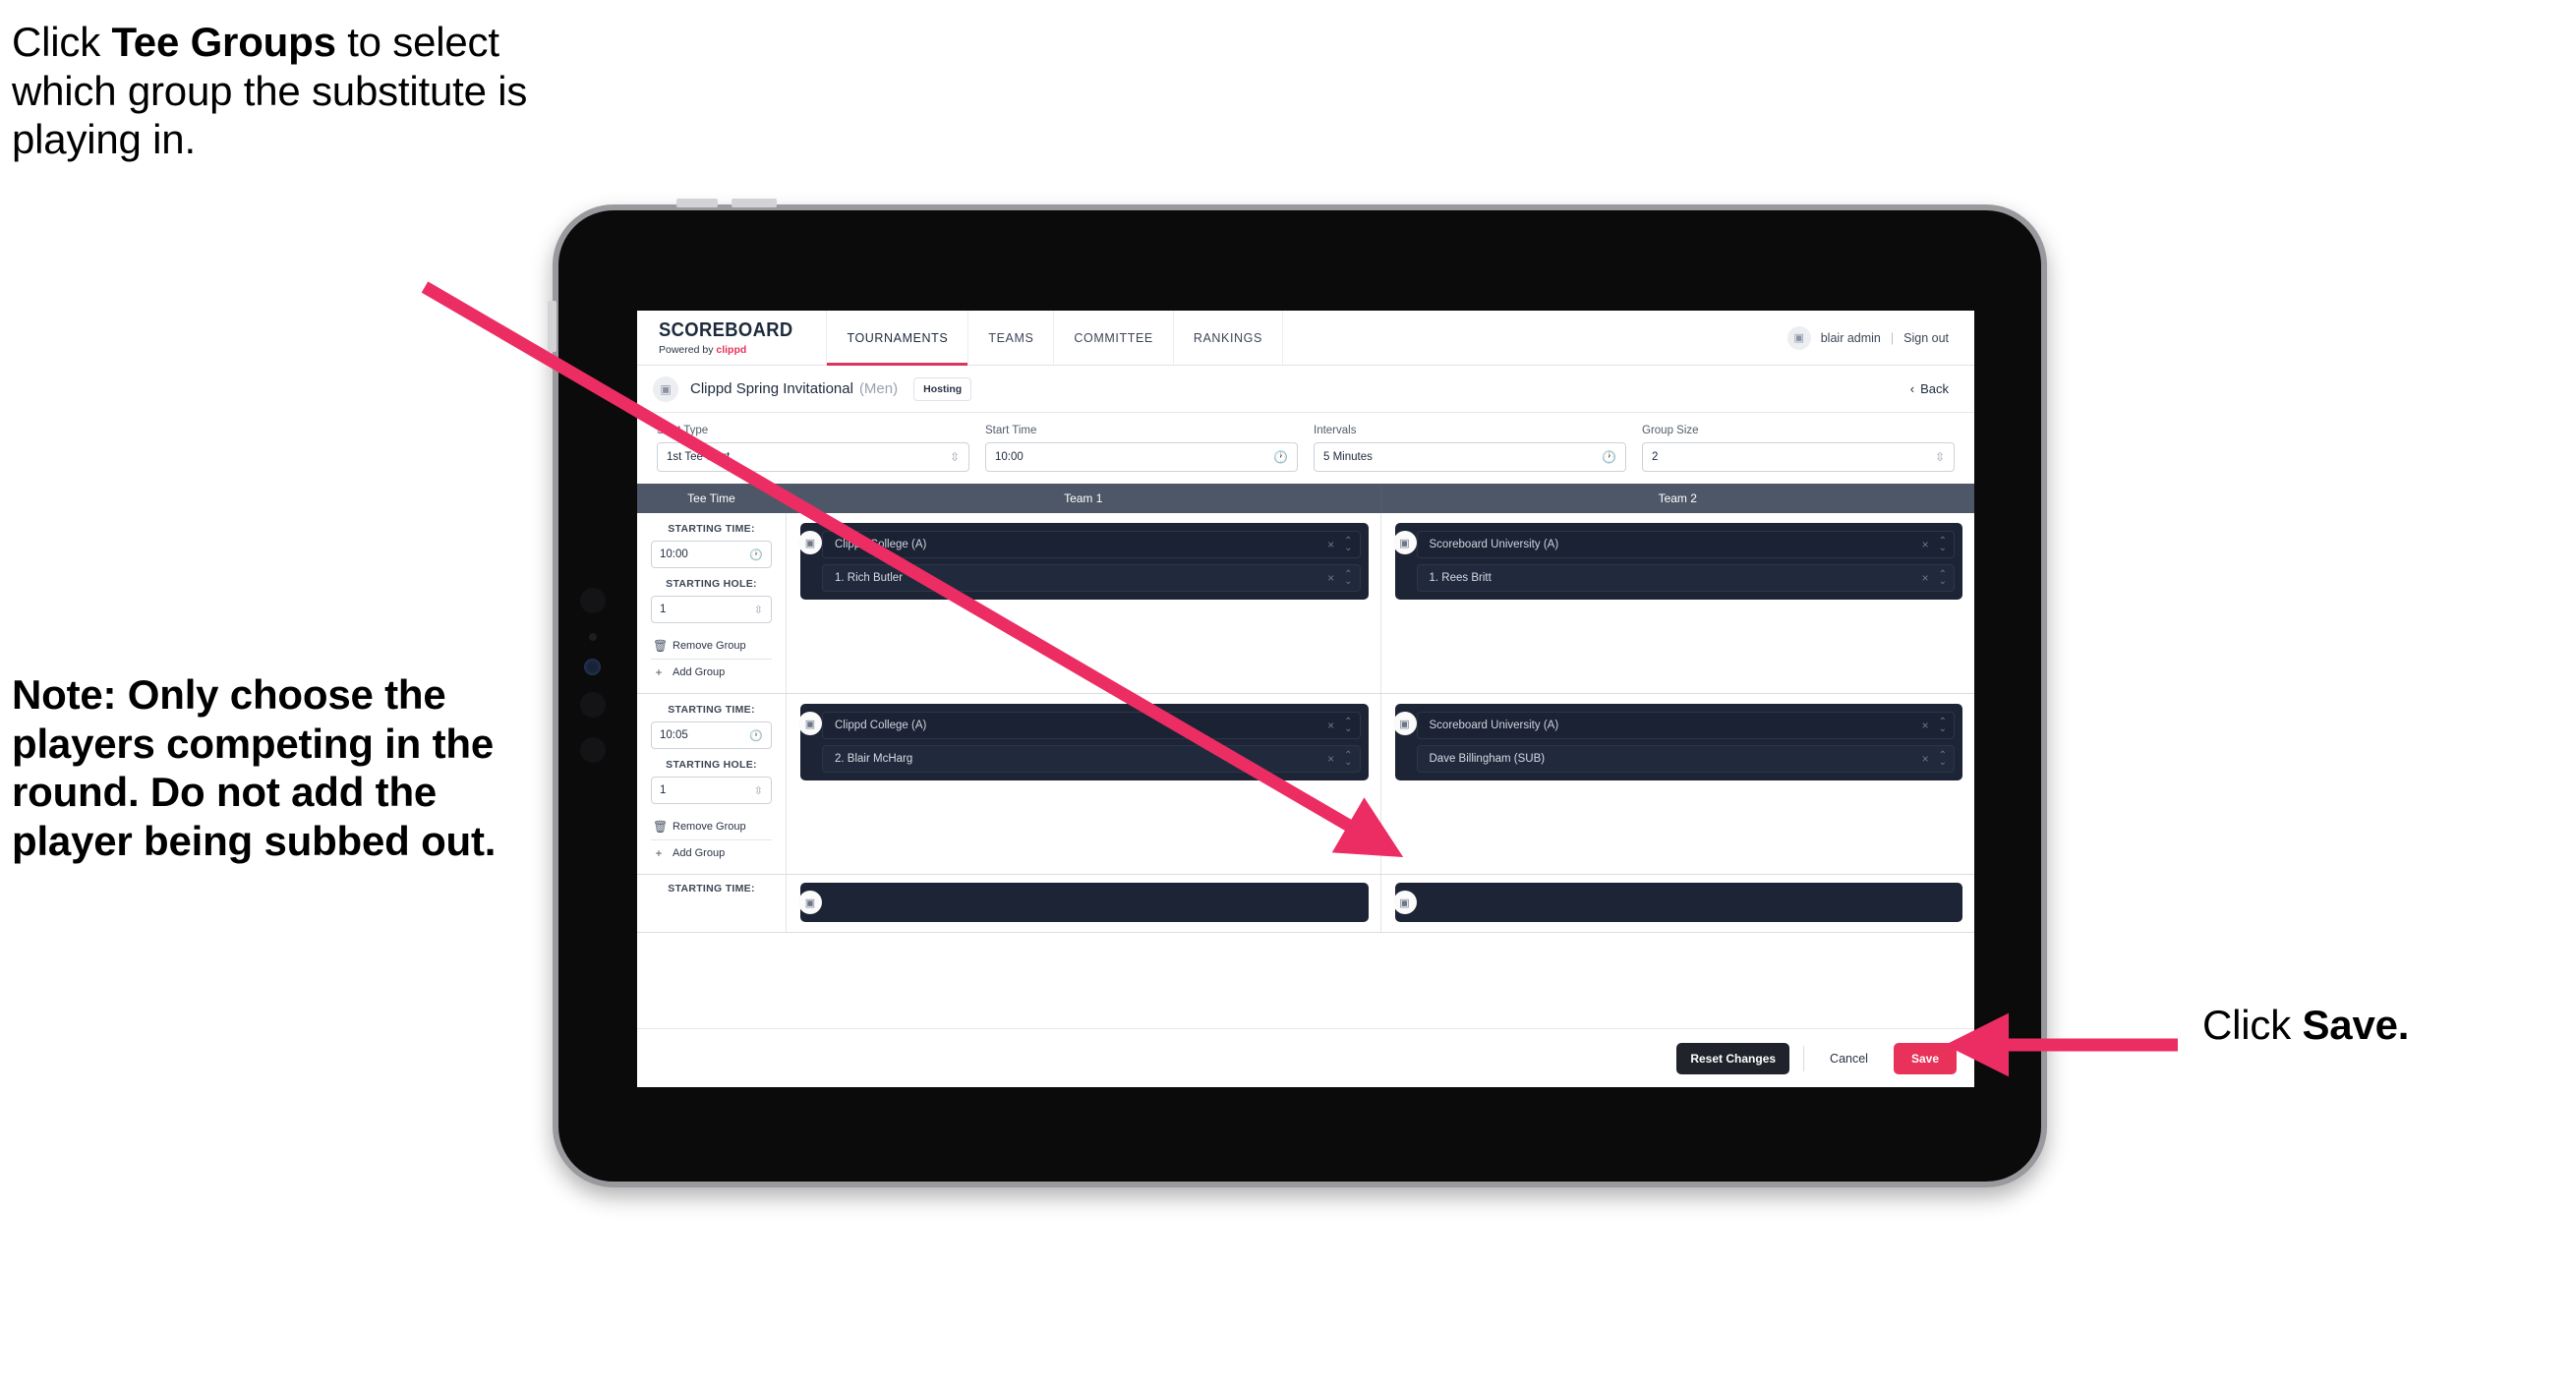 This screenshot has height=1385, width=2576. What do you see at coordinates (1228, 338) in the screenshot?
I see `tab-rankings: RANKINGS` at bounding box center [1228, 338].